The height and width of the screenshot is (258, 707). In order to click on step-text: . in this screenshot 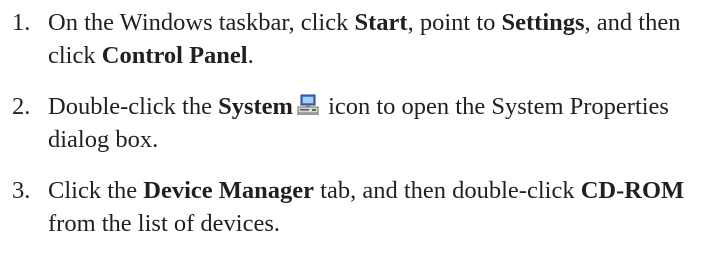, I will do `click(250, 55)`.